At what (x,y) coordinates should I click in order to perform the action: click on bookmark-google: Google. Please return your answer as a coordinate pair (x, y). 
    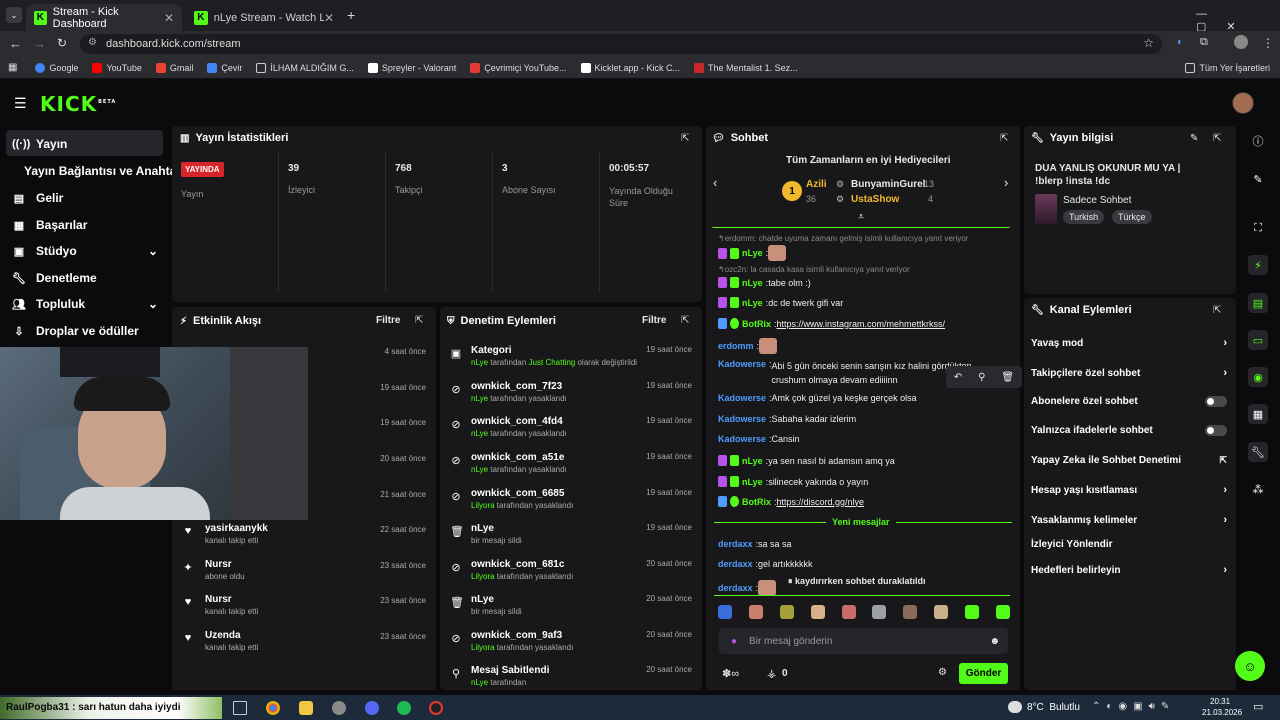
    Looking at the image, I should click on (56, 67).